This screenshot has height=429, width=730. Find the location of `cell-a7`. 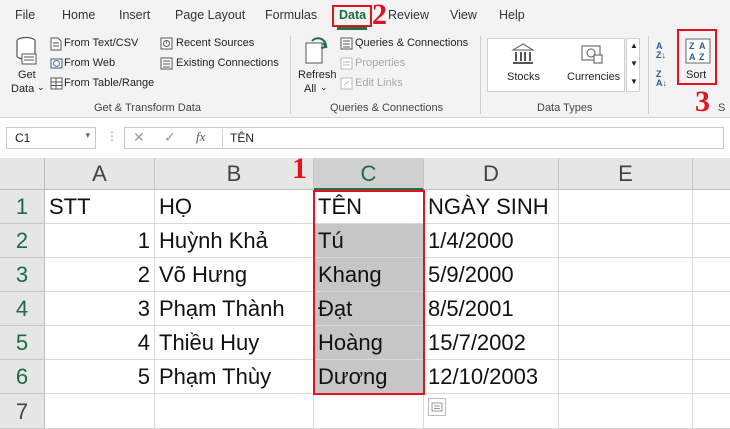

cell-a7 is located at coordinates (100, 411).